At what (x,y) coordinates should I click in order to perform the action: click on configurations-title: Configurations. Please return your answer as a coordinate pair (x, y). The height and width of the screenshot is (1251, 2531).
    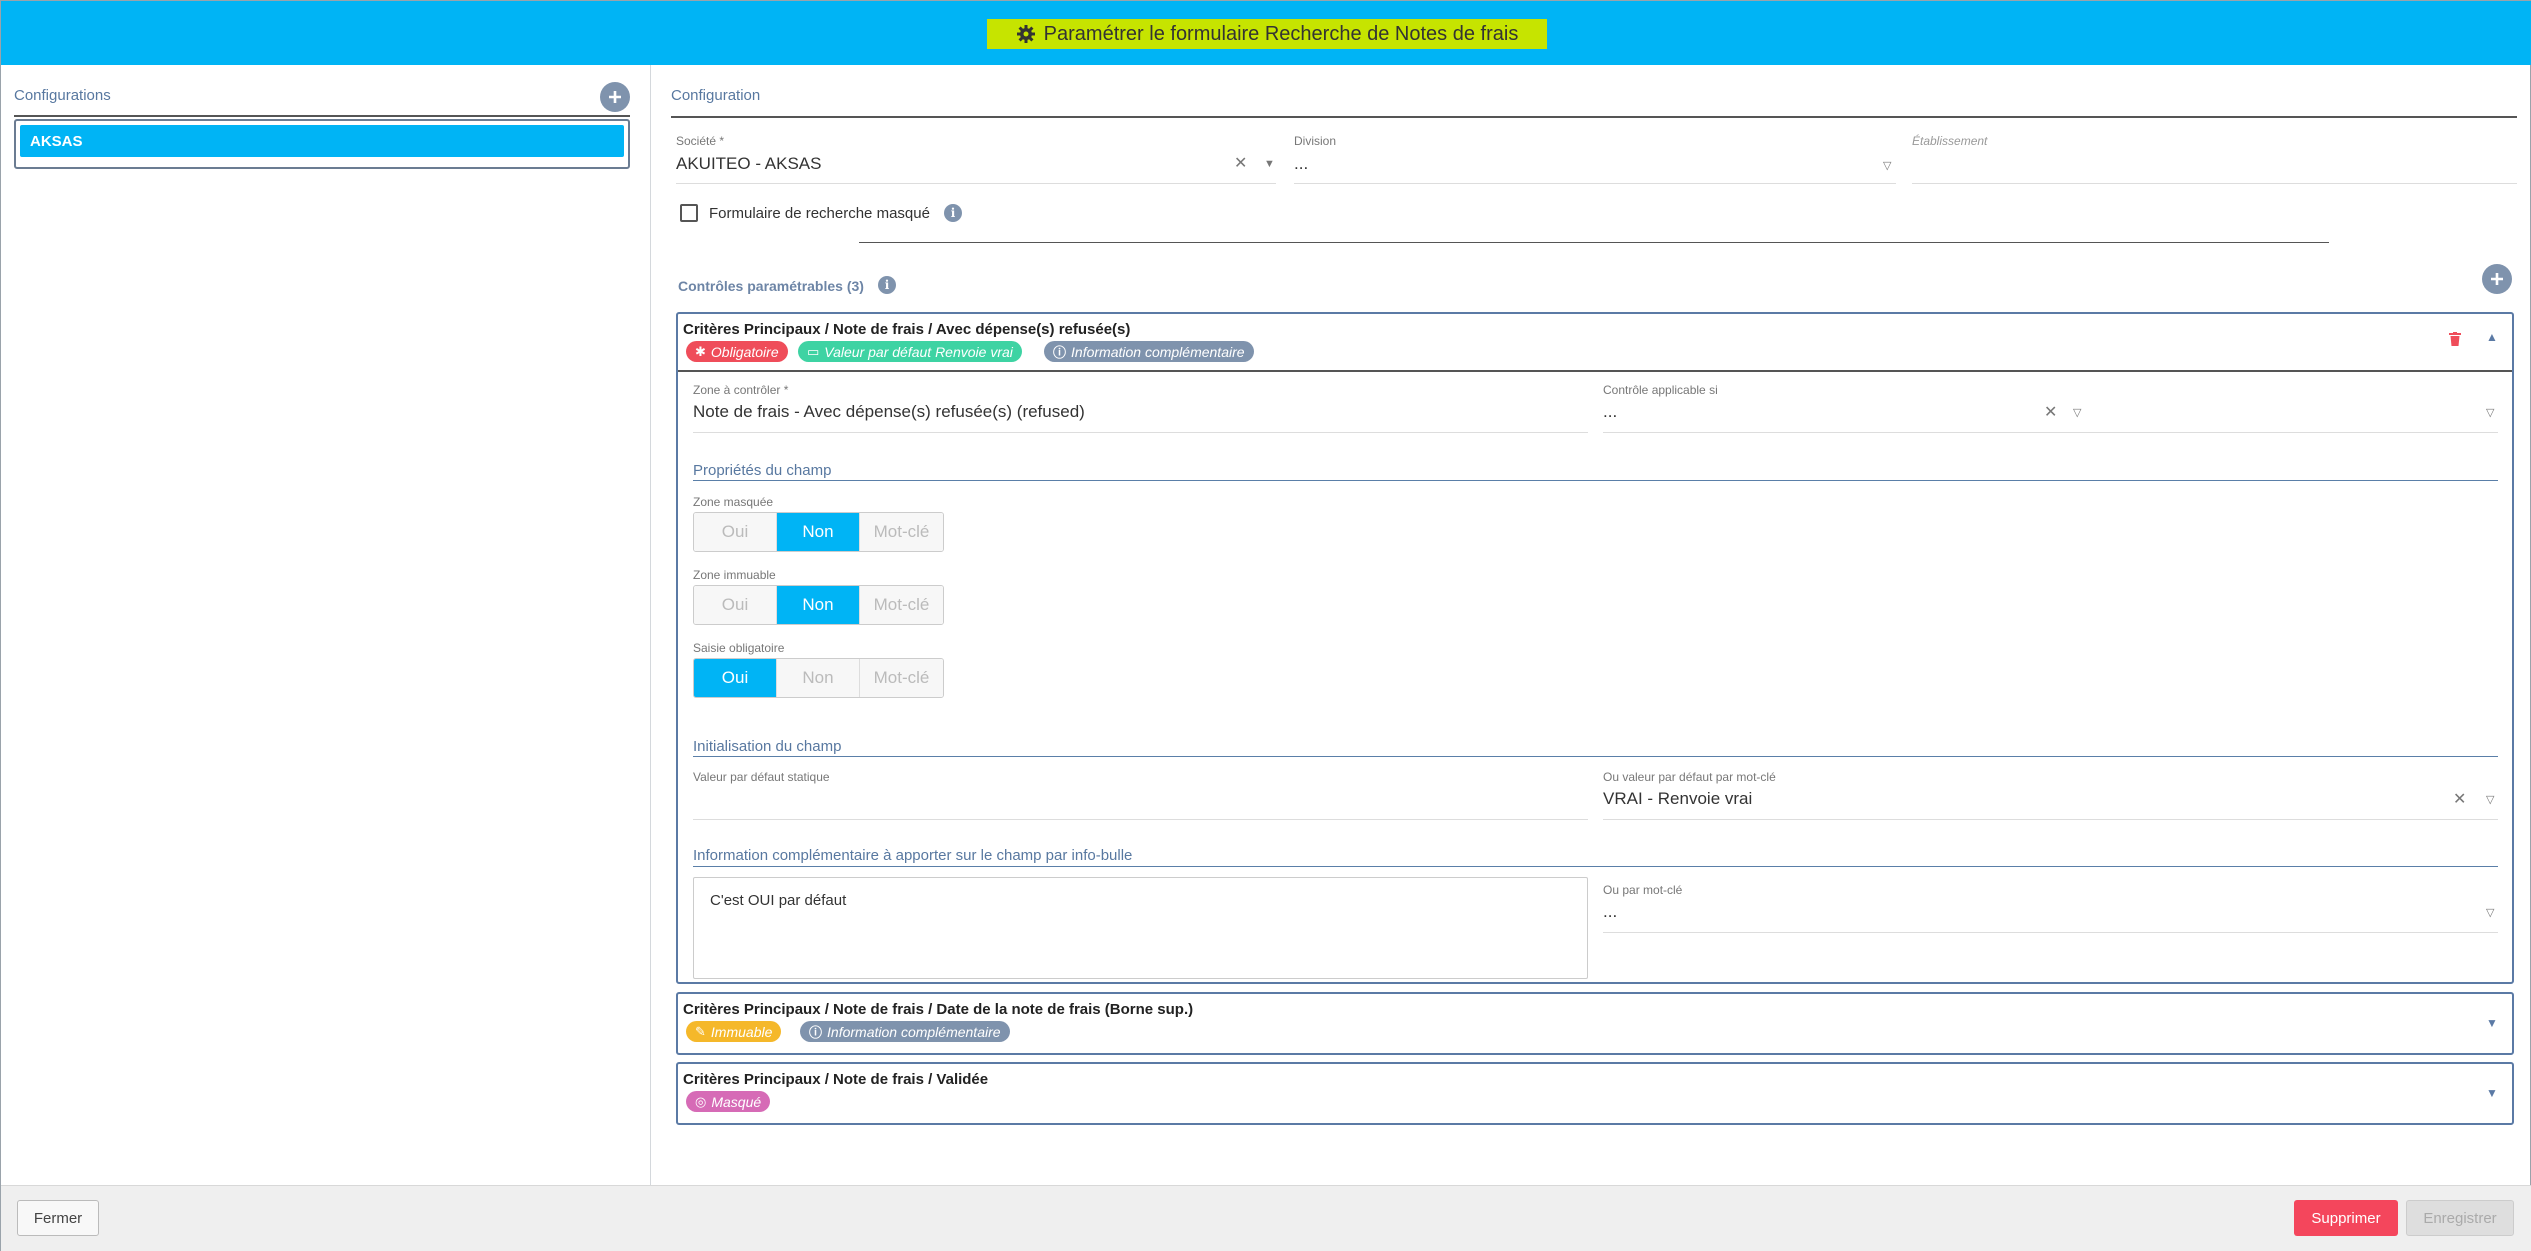
    Looking at the image, I should click on (62, 95).